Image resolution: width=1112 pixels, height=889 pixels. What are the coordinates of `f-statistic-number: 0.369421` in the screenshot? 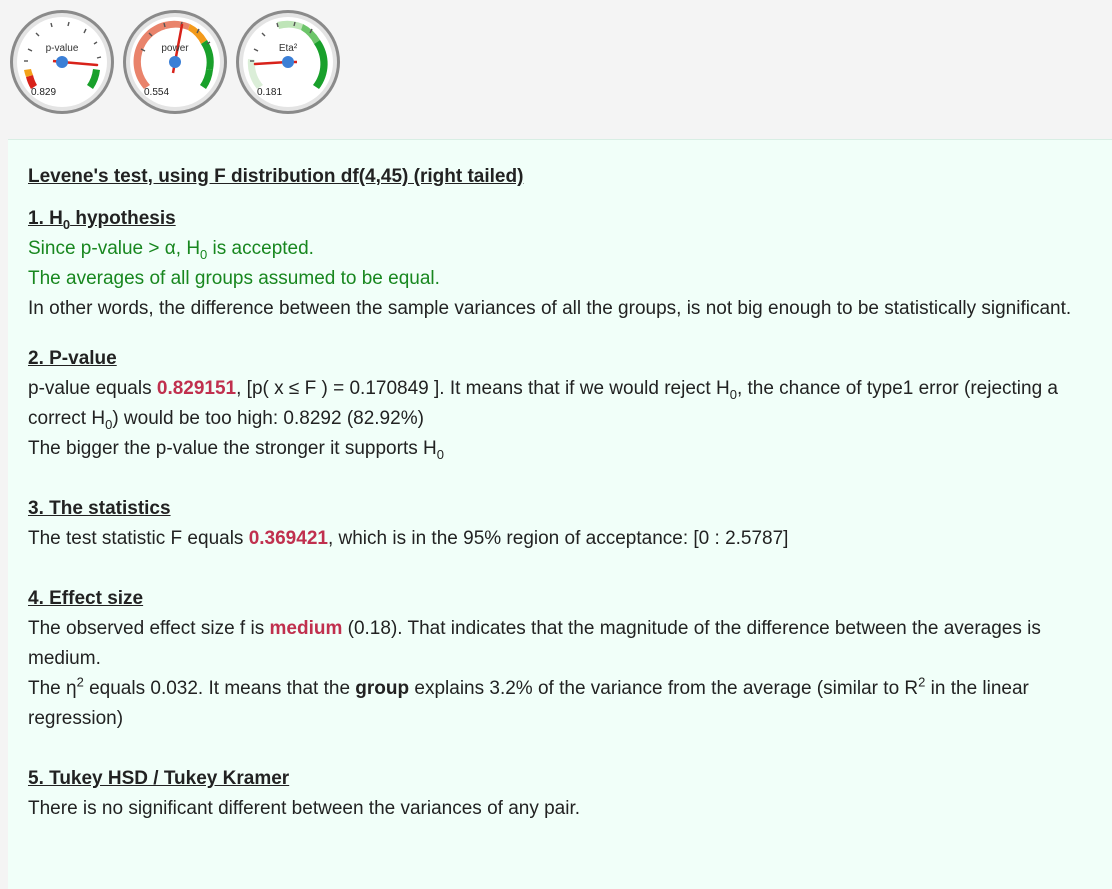 It's located at (288, 538).